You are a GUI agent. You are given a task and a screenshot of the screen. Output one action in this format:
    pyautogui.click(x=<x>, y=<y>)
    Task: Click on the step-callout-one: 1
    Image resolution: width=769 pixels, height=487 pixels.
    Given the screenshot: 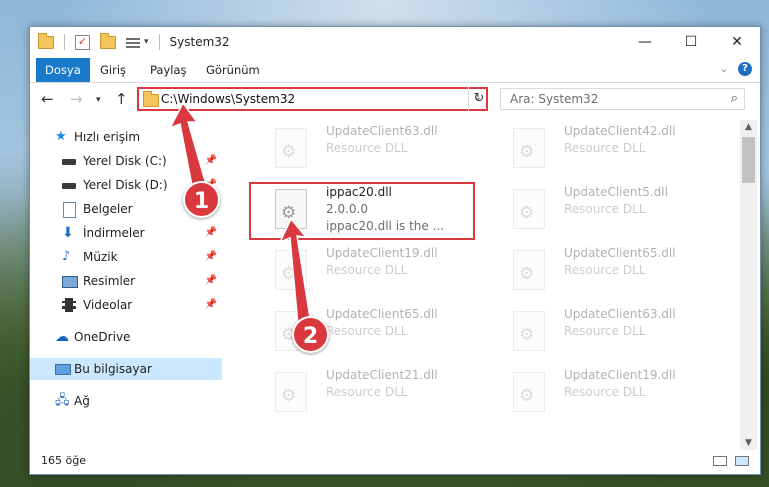 What is the action you would take?
    pyautogui.click(x=201, y=199)
    